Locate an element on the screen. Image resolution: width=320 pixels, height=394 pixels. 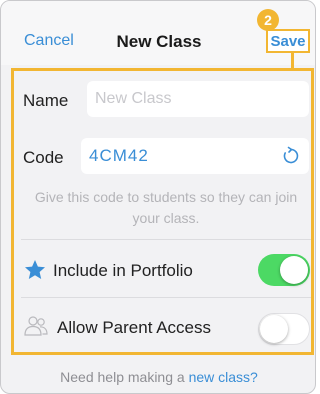
parent-access-label: Allow Parent Access is located at coordinates (134, 327).